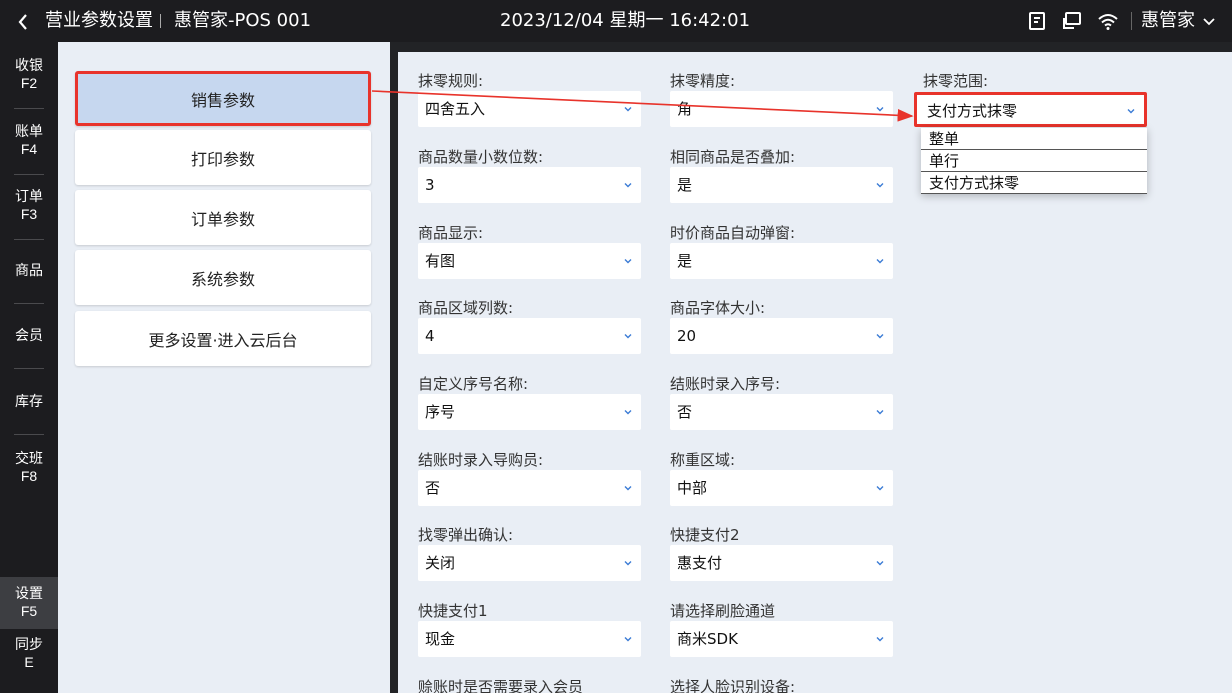  Describe the element at coordinates (781, 109) in the screenshot. I see `rounding-precision-select: 角` at that location.